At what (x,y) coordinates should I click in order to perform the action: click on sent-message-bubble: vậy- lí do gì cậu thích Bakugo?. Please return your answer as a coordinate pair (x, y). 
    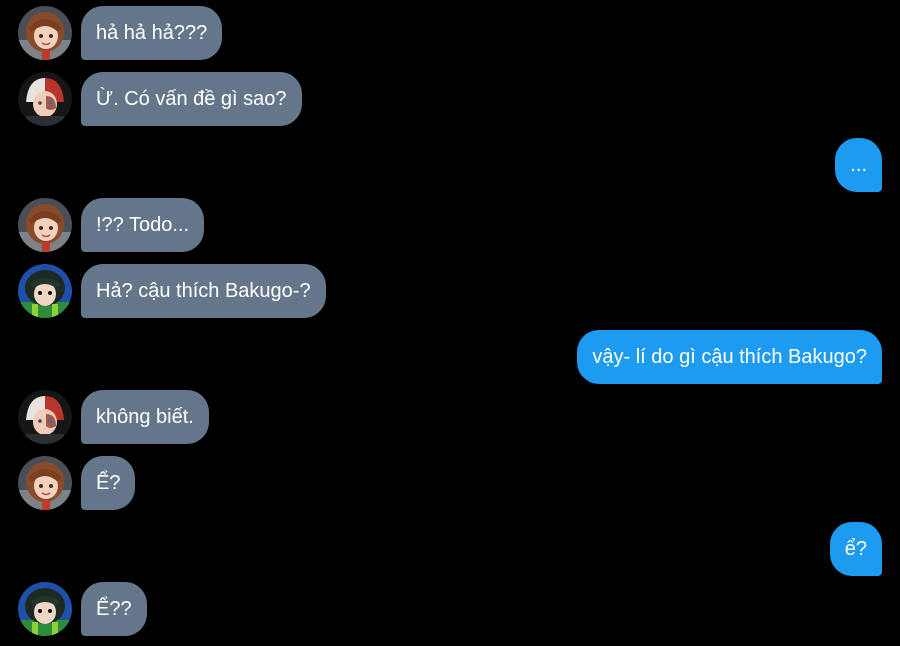
    Looking at the image, I should click on (729, 357).